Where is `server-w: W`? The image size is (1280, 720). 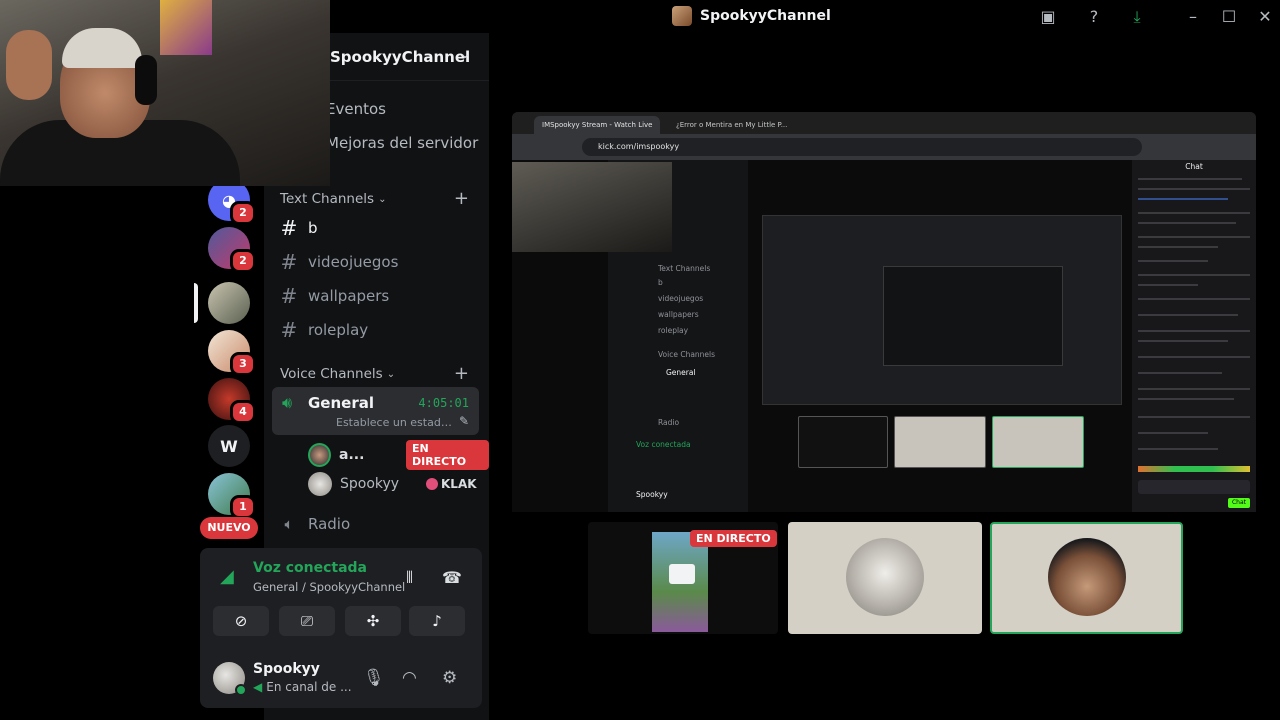
server-w: W is located at coordinates (229, 446).